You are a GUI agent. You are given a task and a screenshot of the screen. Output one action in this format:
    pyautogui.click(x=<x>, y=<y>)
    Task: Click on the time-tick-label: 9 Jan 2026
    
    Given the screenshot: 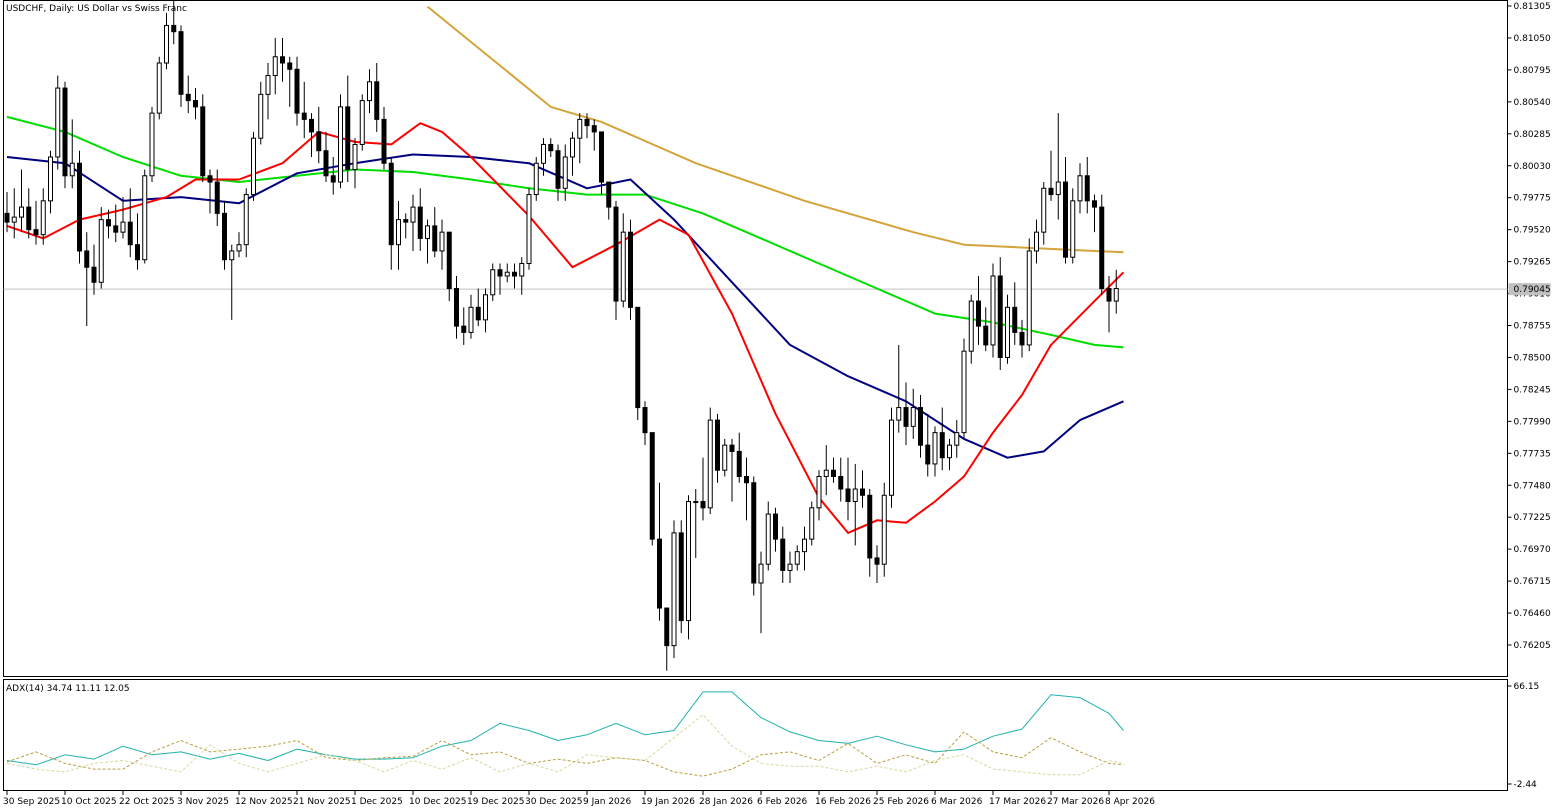 What is the action you would take?
    pyautogui.click(x=607, y=802)
    